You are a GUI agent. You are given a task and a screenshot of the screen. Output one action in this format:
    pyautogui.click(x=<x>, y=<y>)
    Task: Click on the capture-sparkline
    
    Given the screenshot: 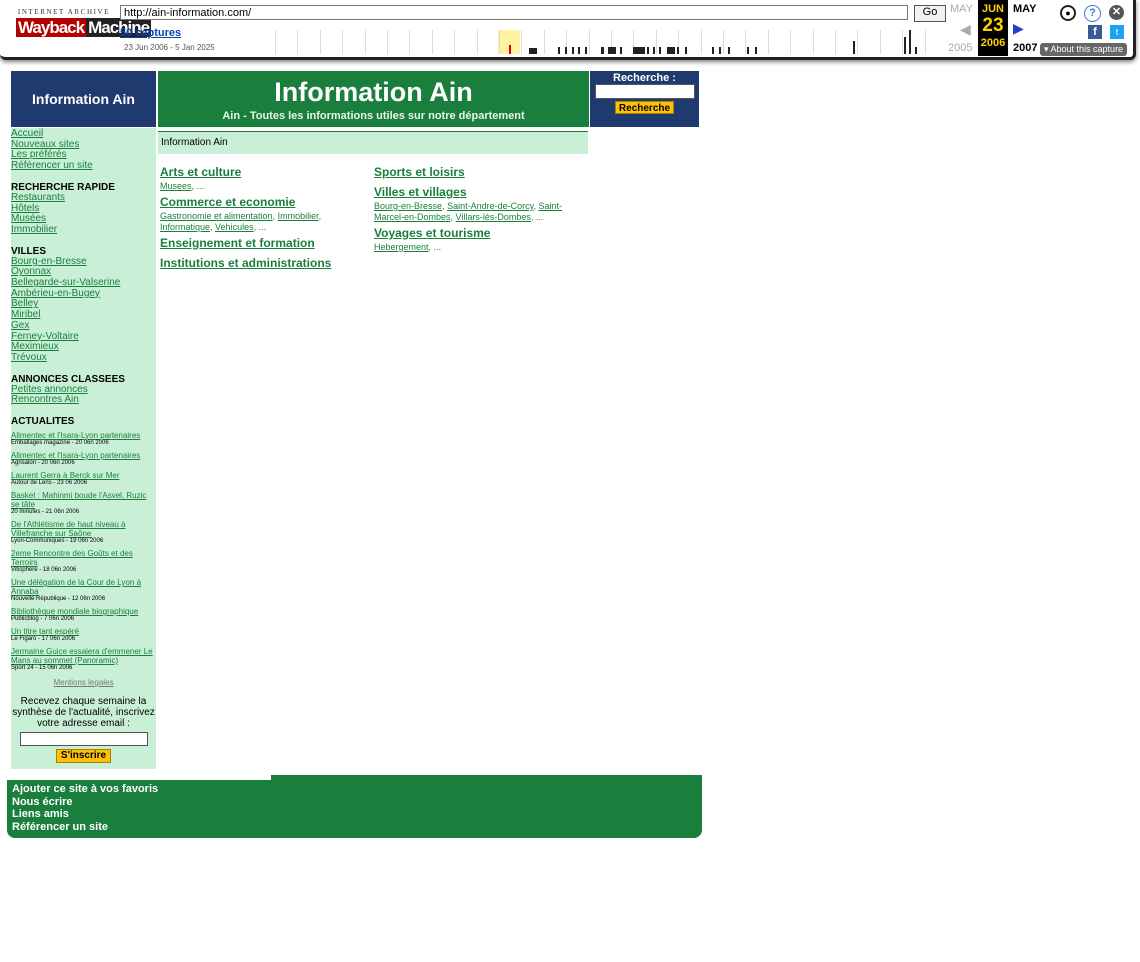 What is the action you would take?
    pyautogui.click(x=609, y=42)
    